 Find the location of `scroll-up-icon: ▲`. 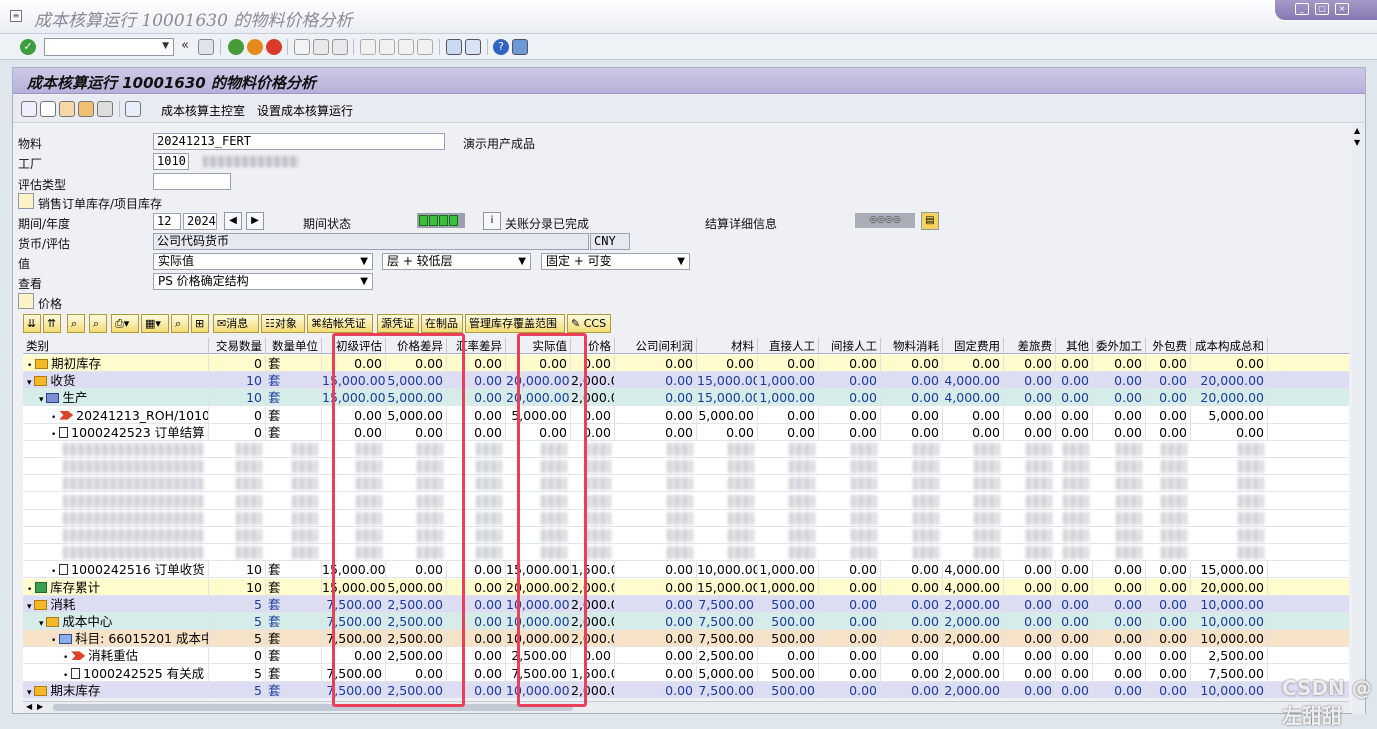

scroll-up-icon: ▲ is located at coordinates (1357, 130).